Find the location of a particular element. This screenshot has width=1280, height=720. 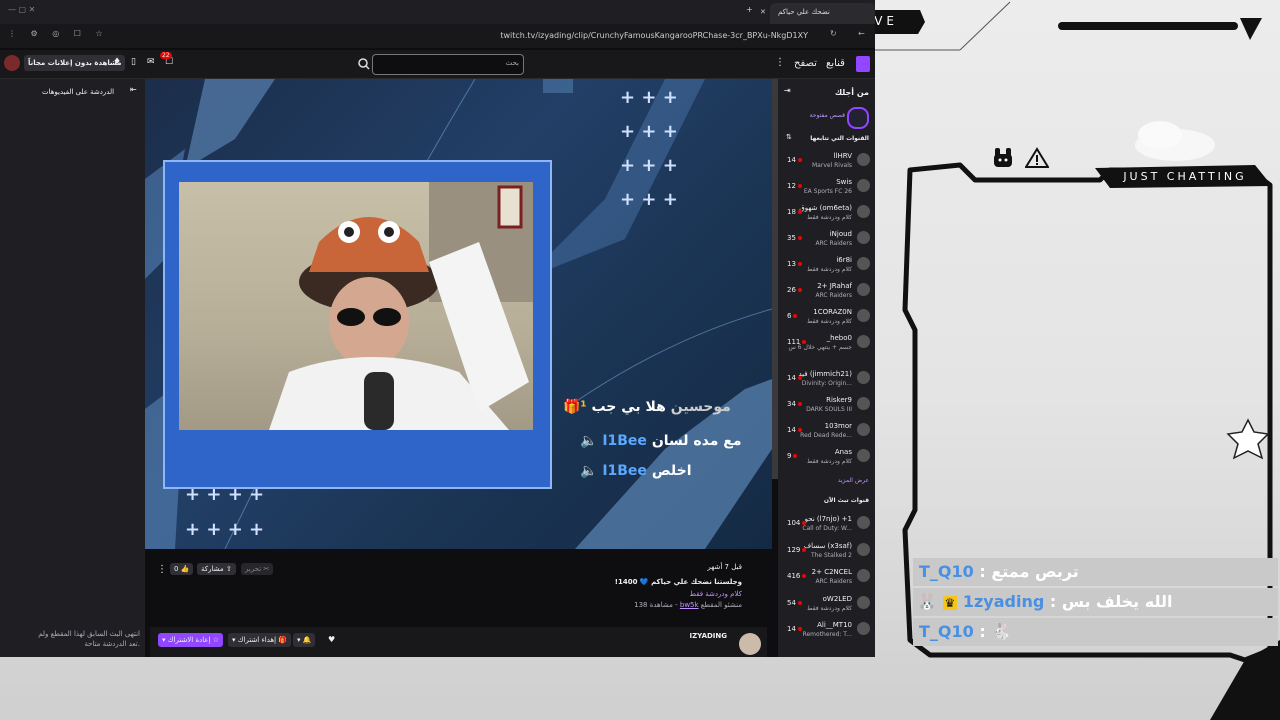

viewer-count: 111 is located at coordinates (797, 342).